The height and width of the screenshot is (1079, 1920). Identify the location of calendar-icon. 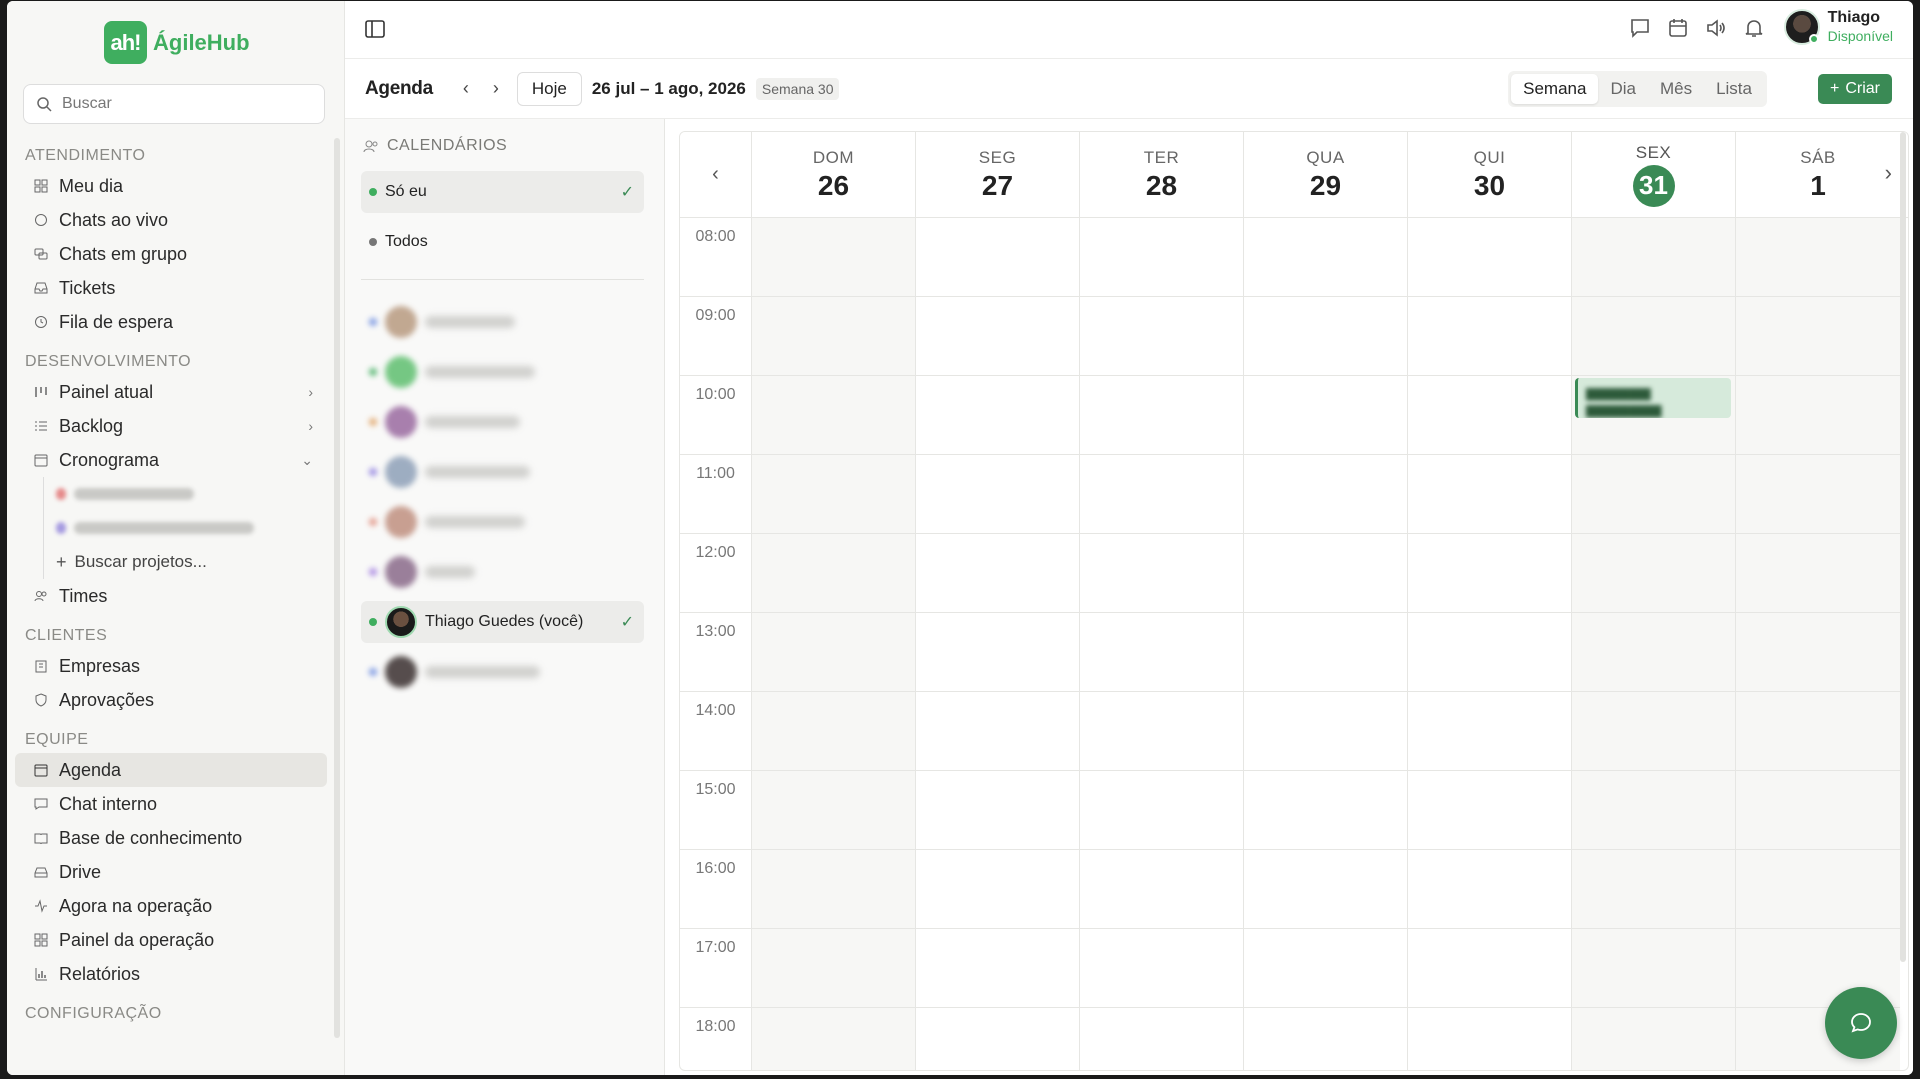
(1678, 28).